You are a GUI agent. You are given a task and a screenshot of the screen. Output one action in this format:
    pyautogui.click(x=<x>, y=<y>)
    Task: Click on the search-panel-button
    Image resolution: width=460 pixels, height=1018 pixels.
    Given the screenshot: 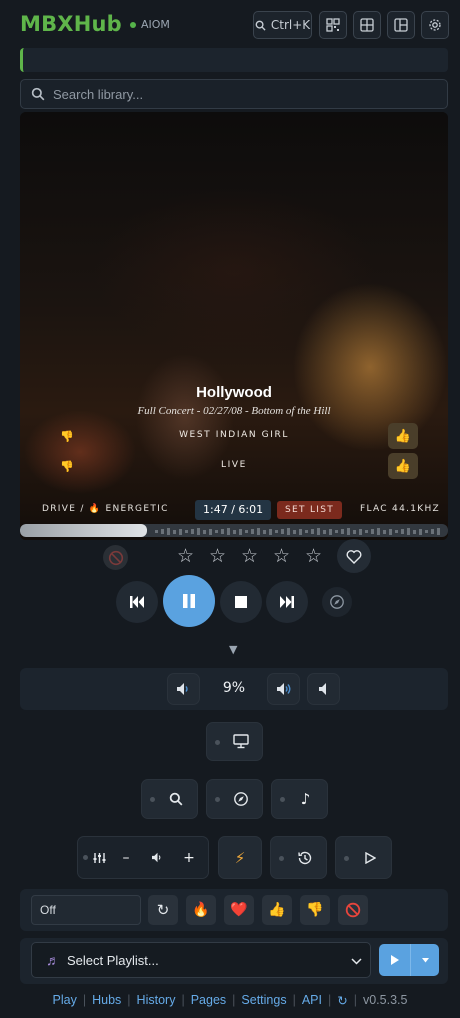 What is the action you would take?
    pyautogui.click(x=169, y=799)
    